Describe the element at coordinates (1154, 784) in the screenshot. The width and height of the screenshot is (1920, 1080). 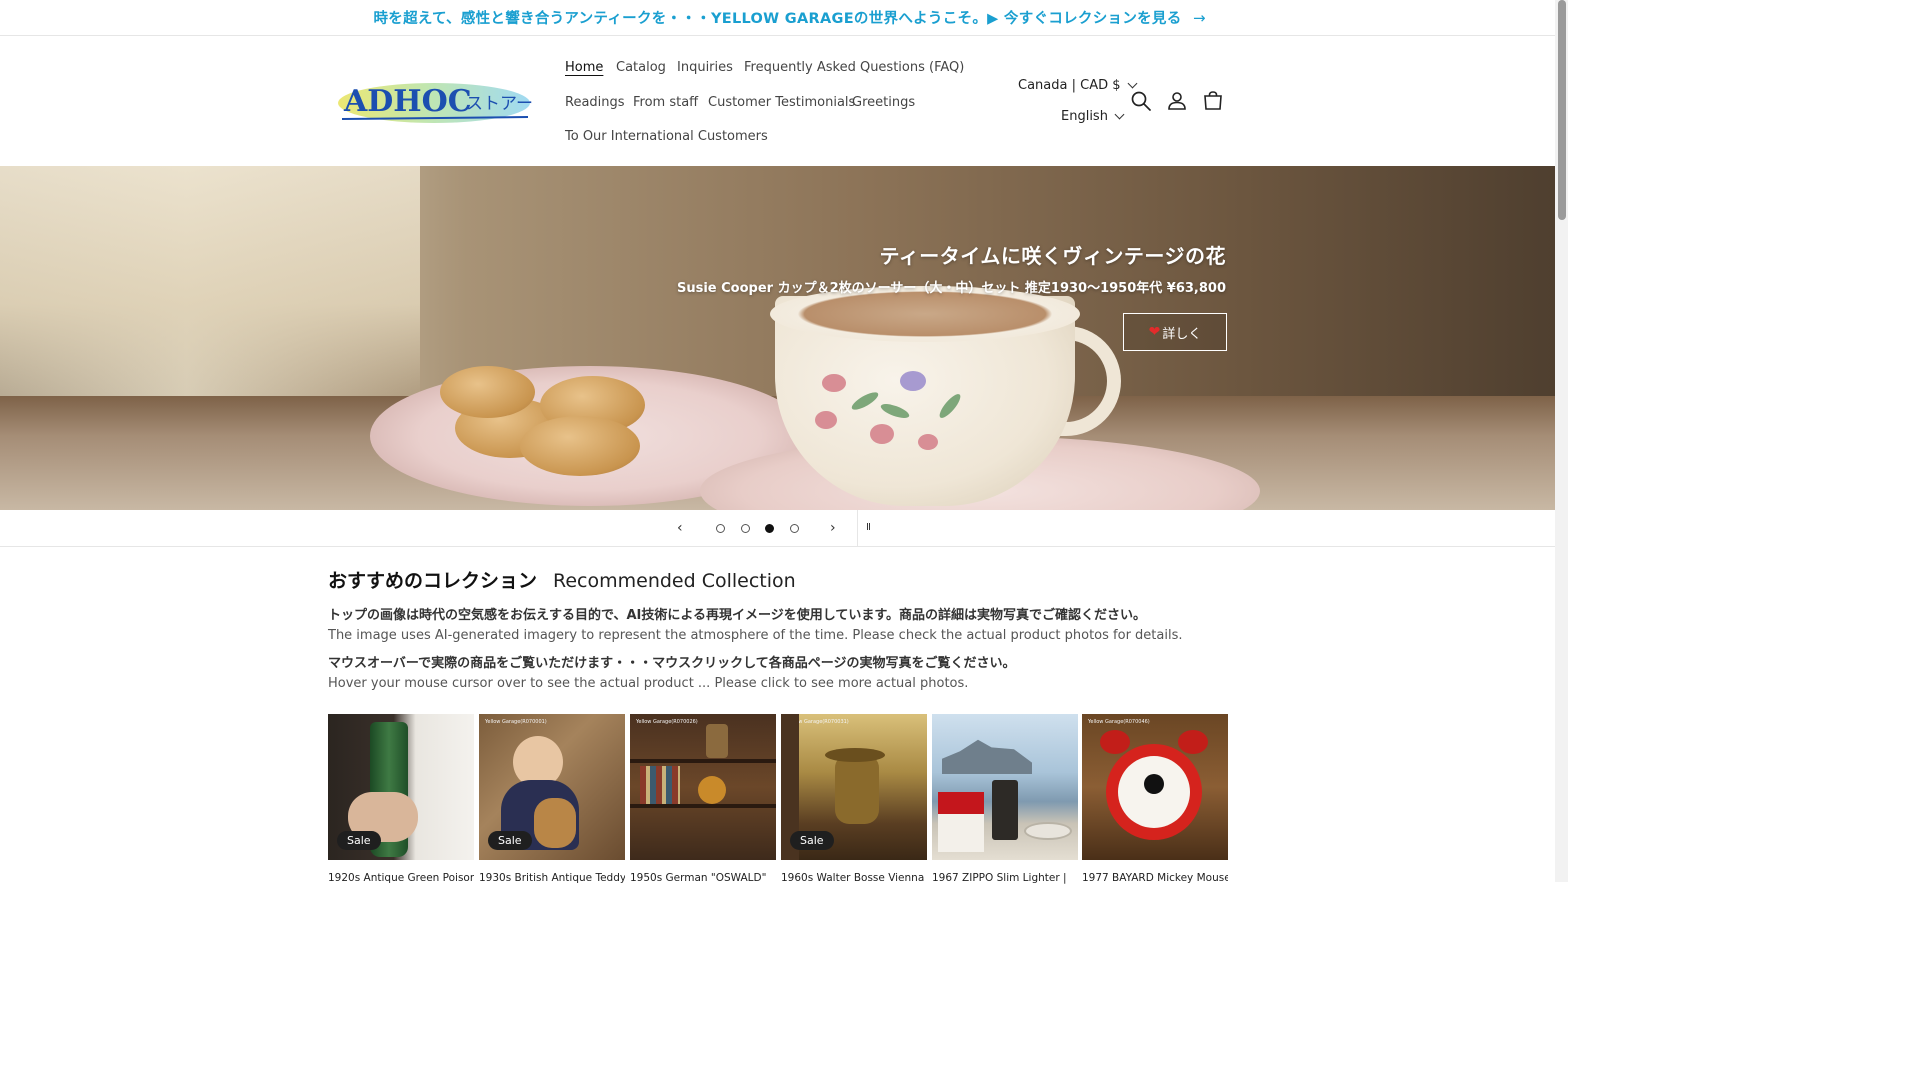
I see `mickey-figure` at that location.